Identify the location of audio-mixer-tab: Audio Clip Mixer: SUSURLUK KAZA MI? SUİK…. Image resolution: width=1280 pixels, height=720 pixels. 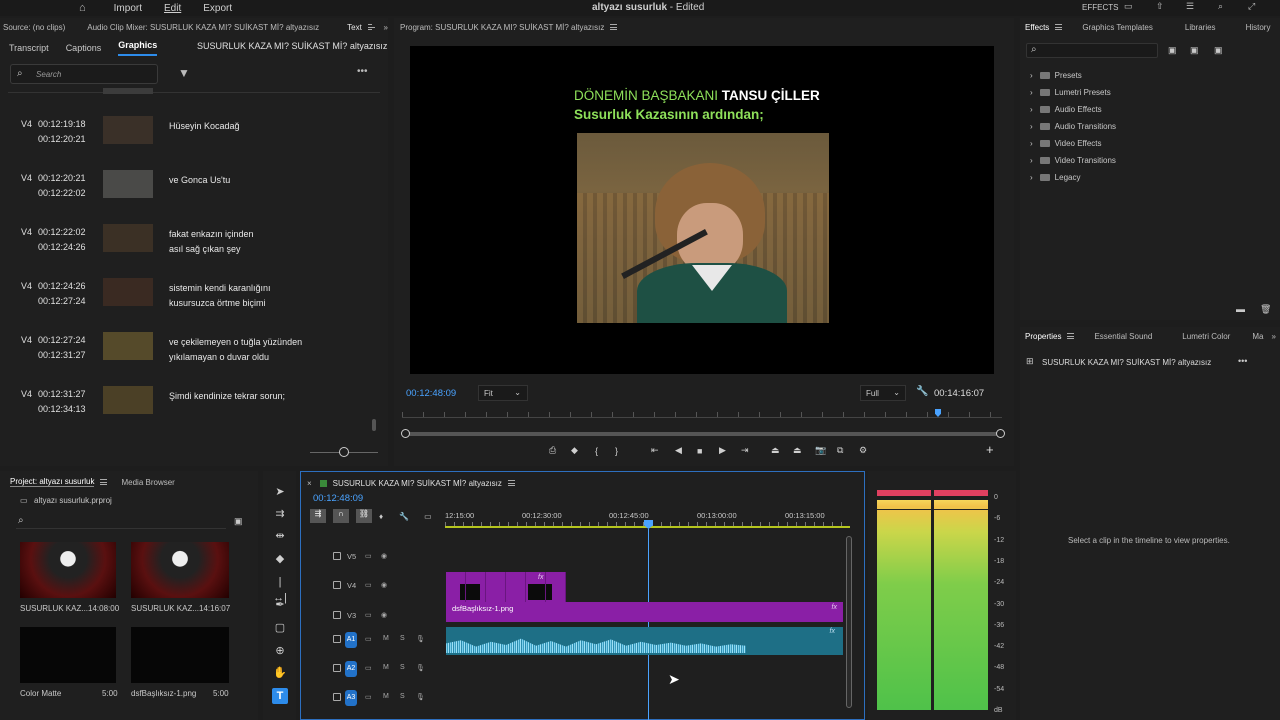
(203, 27).